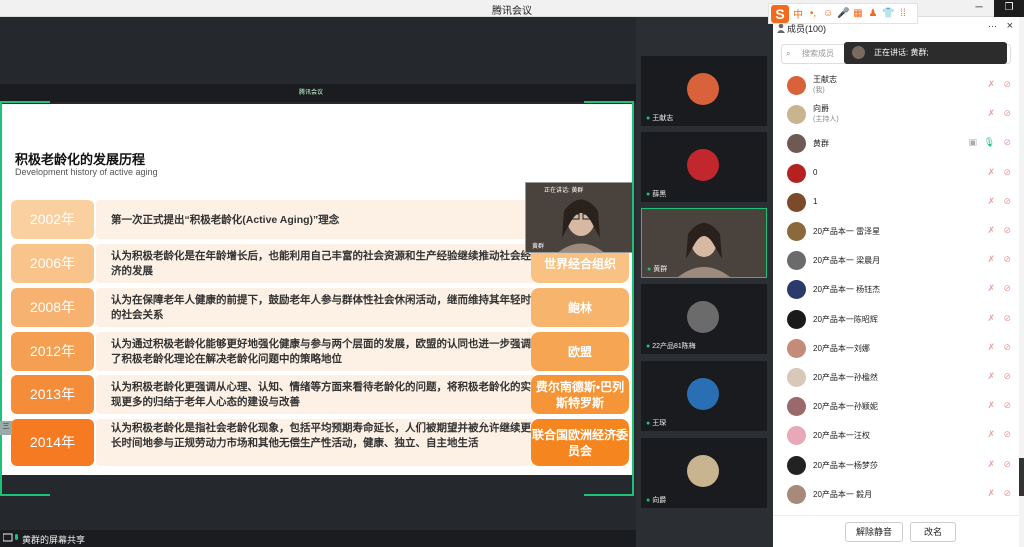 The image size is (1024, 547). I want to click on member-name: 1, so click(815, 201).